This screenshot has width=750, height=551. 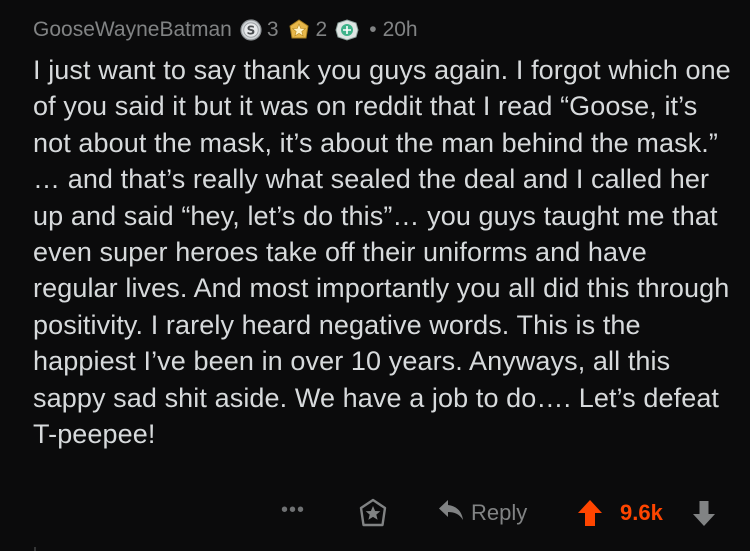 I want to click on award-platinum, so click(x=347, y=30).